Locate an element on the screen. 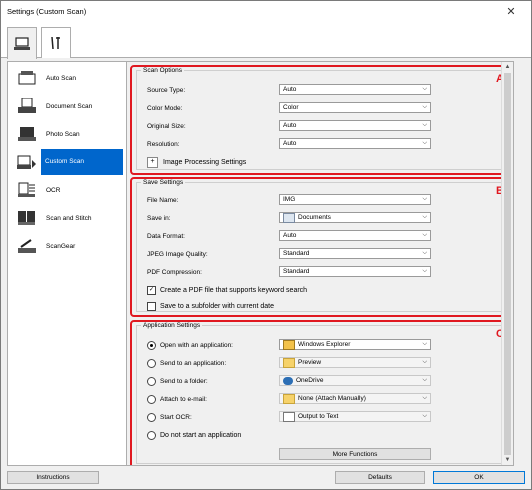 The image size is (532, 490). scroll-down-icon: ▼ is located at coordinates (507, 460).